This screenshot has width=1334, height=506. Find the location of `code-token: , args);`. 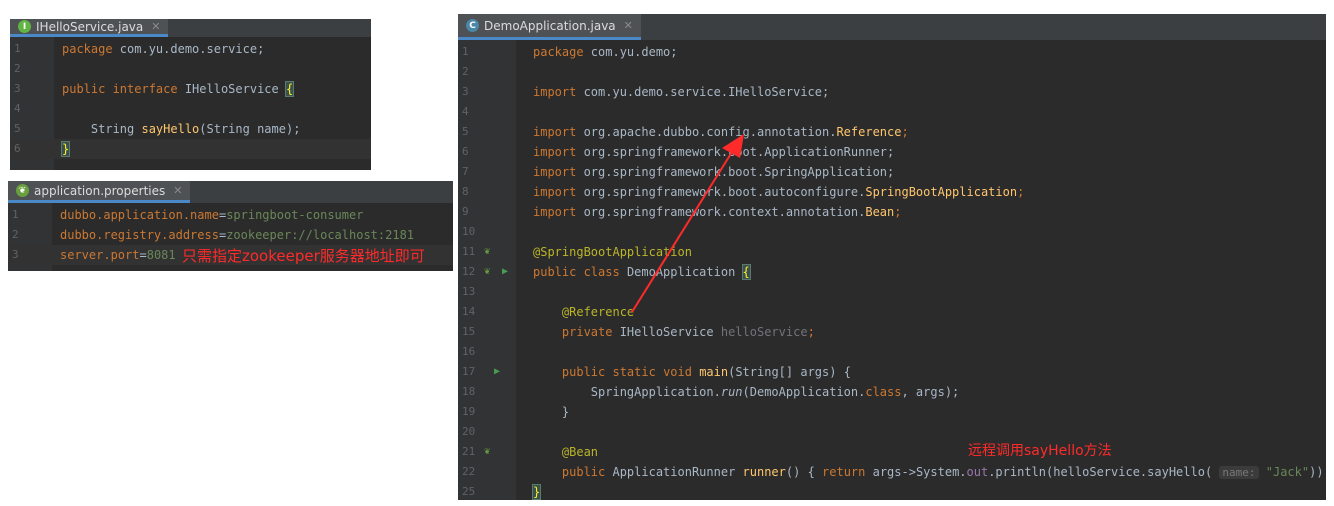

code-token: , args); is located at coordinates (930, 392).